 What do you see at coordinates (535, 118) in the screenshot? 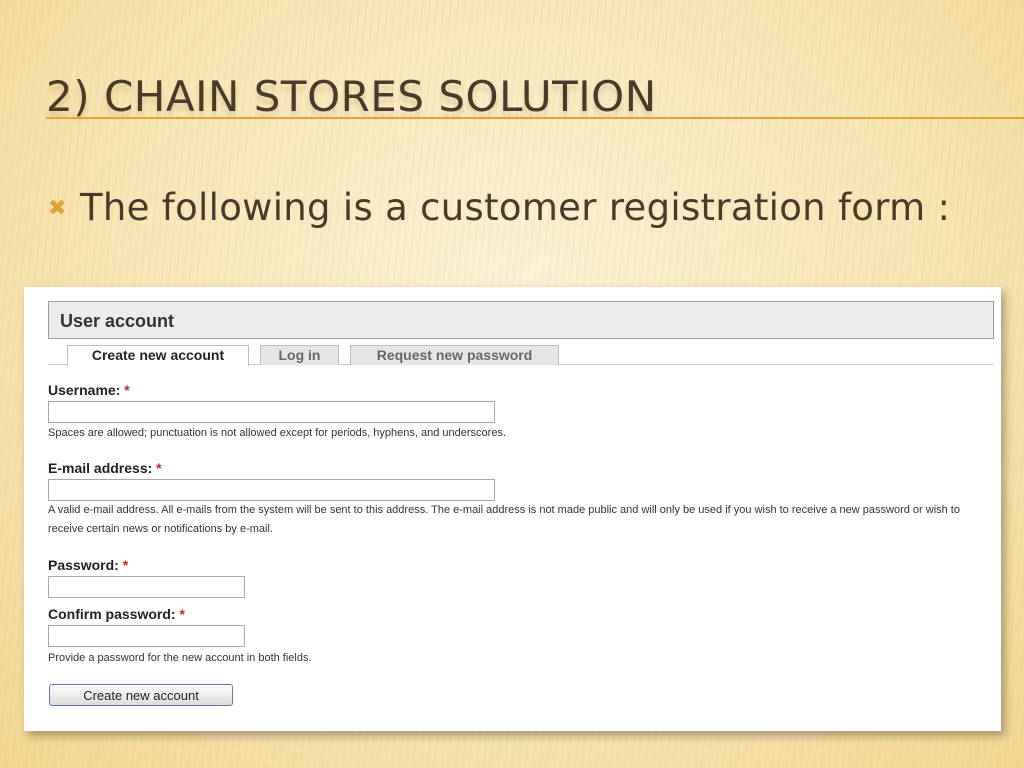
I see `title-underline` at bounding box center [535, 118].